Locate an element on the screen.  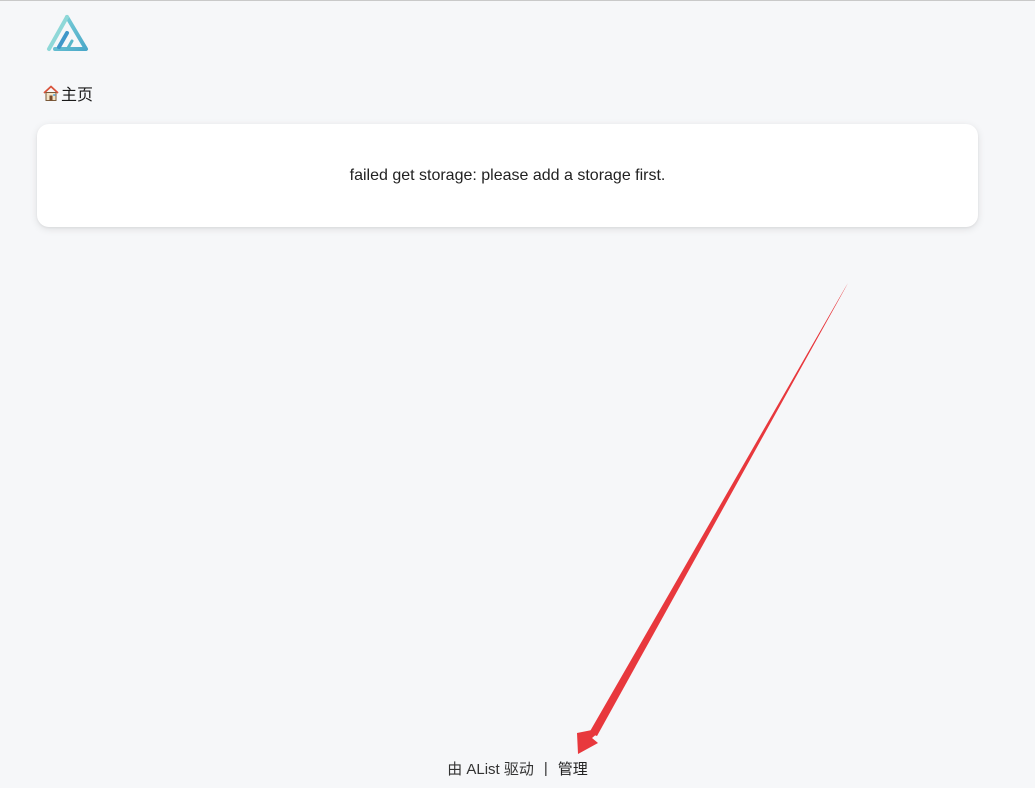
footer: 由 AList 驱动 | 管理 is located at coordinates (517, 768).